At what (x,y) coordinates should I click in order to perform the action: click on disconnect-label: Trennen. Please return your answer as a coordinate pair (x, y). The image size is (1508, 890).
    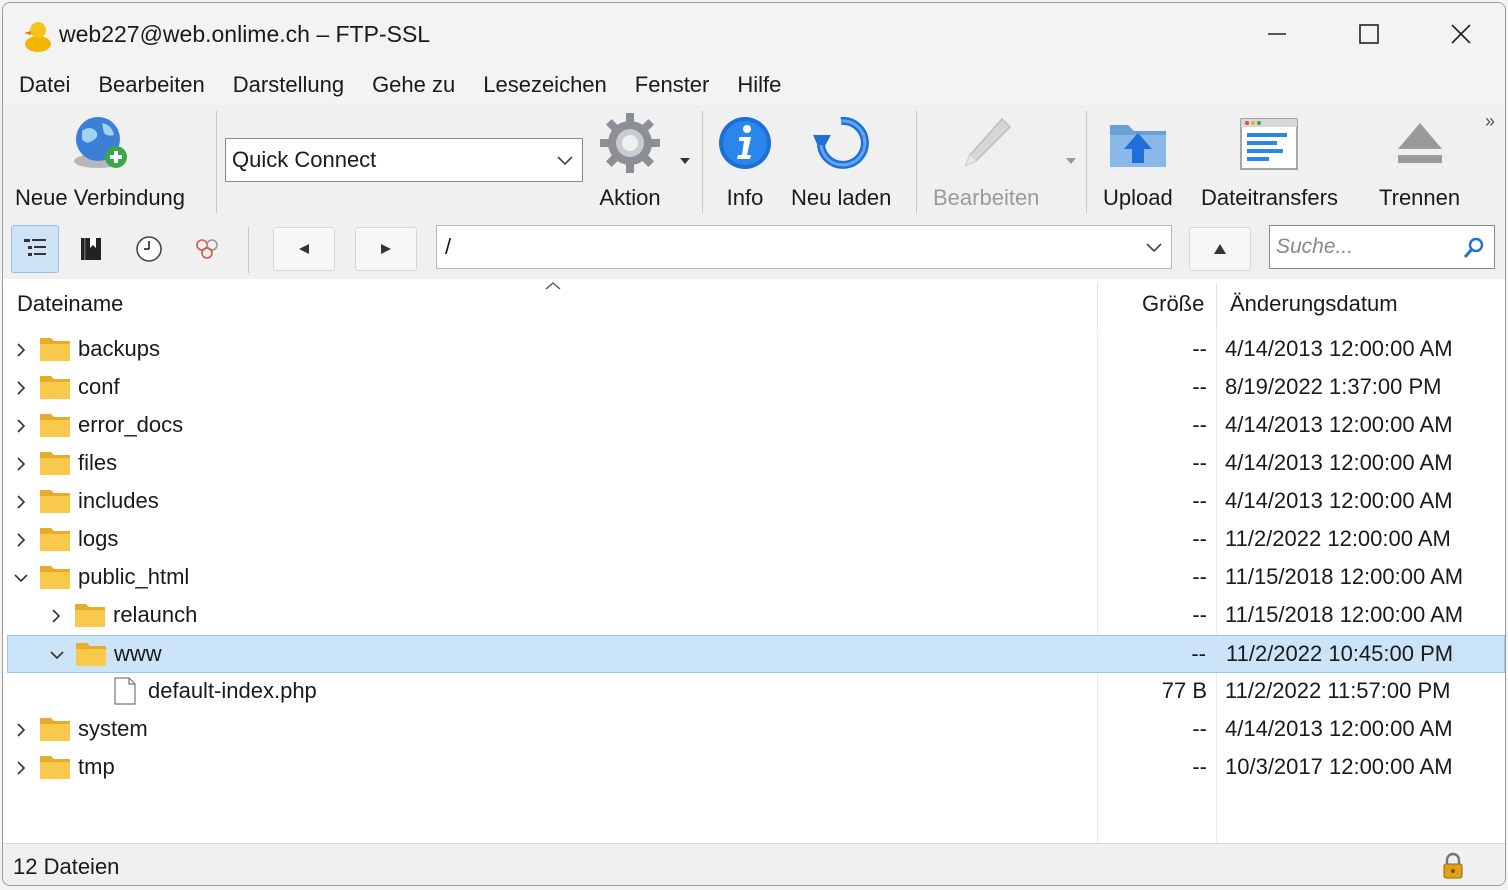
    Looking at the image, I should click on (1420, 197).